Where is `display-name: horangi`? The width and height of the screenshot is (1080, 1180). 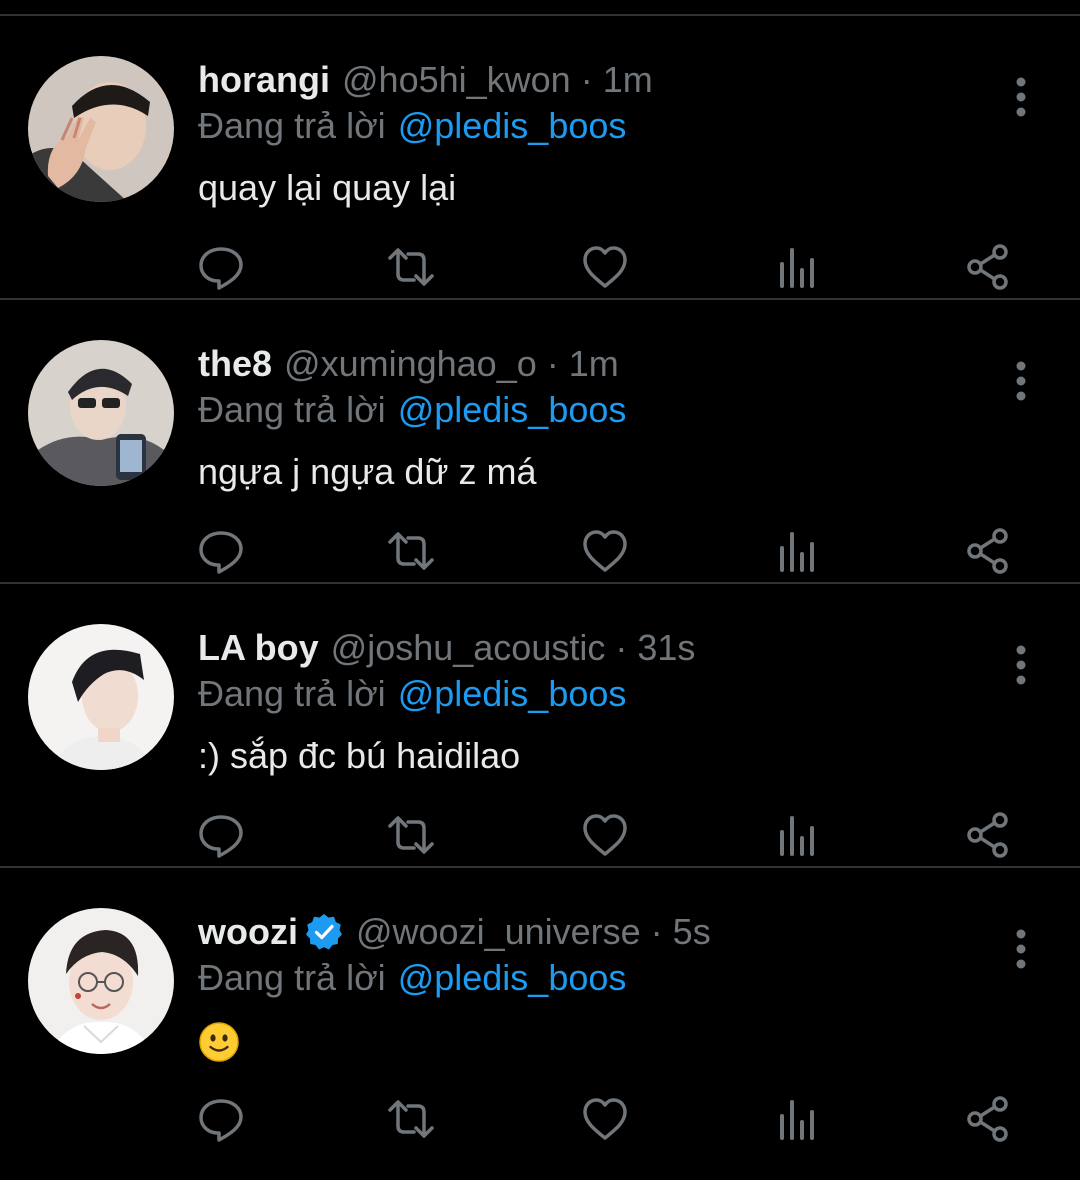 display-name: horangi is located at coordinates (264, 80).